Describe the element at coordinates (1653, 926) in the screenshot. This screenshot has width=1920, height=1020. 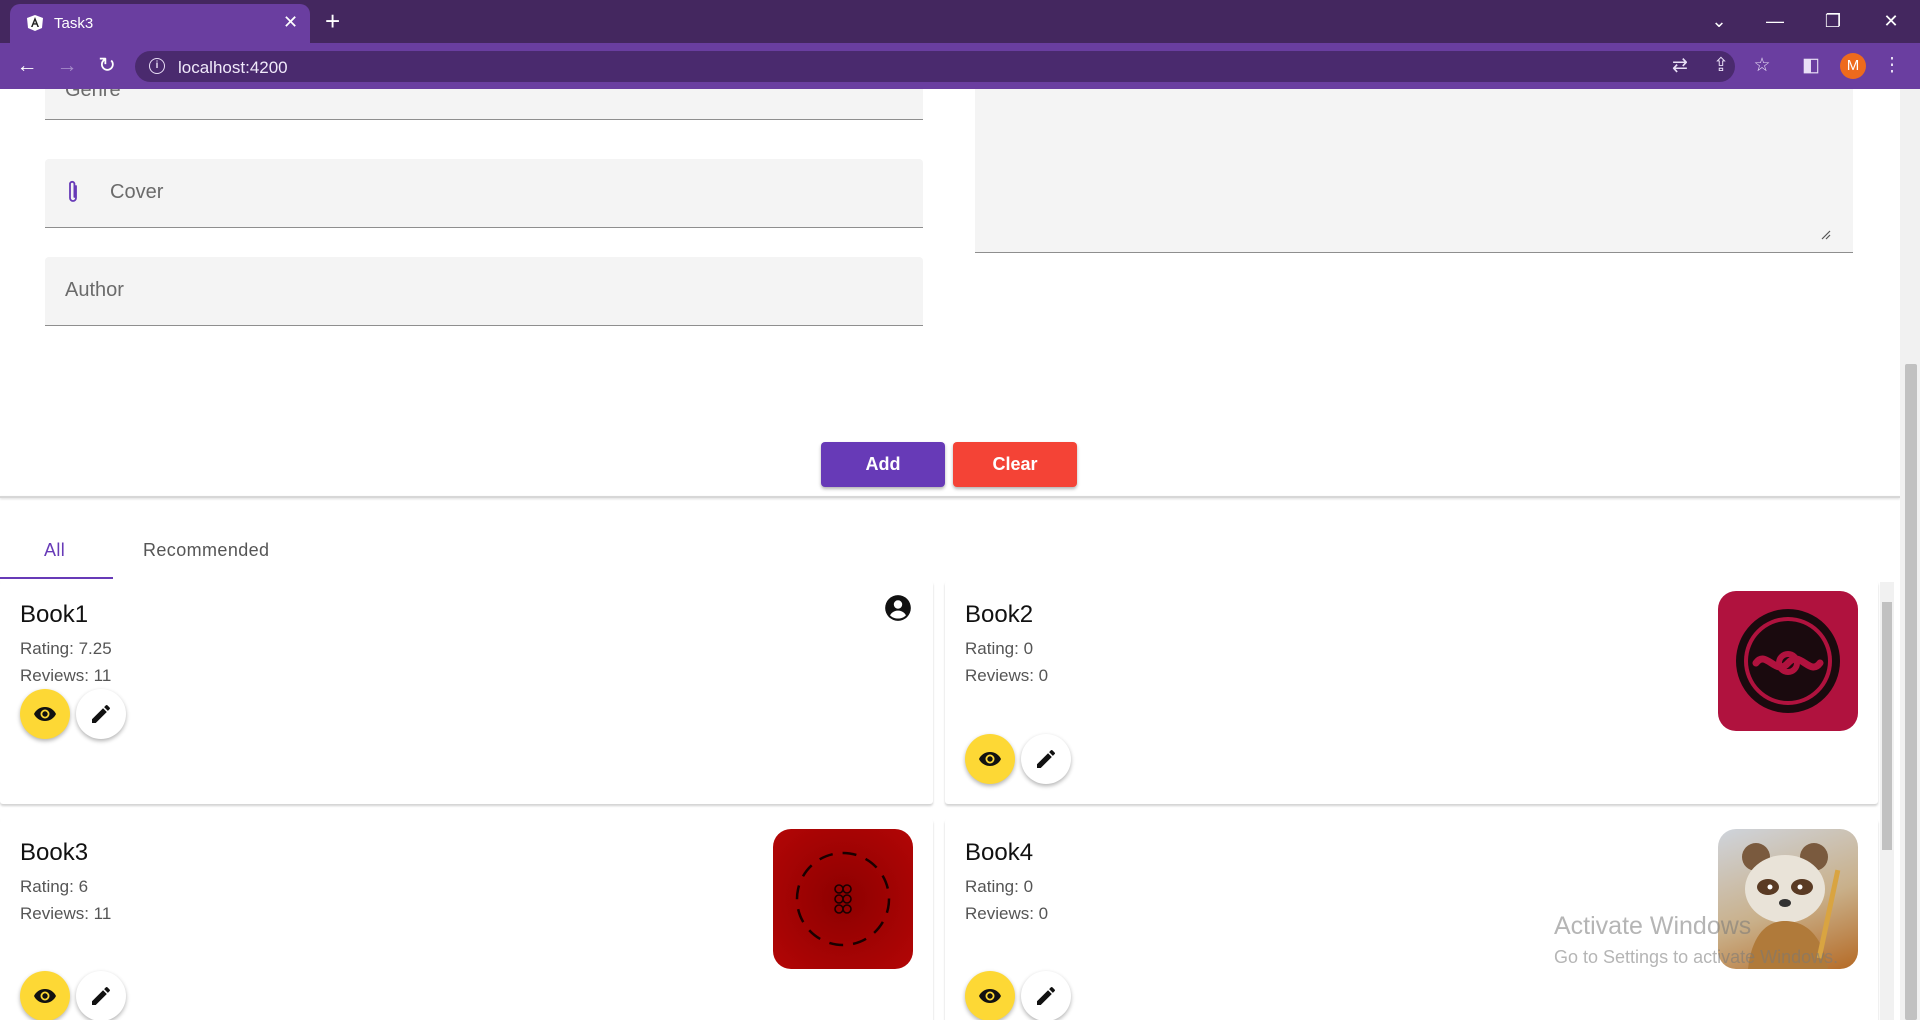
I see `watermark-line1: Activate Windows` at that location.